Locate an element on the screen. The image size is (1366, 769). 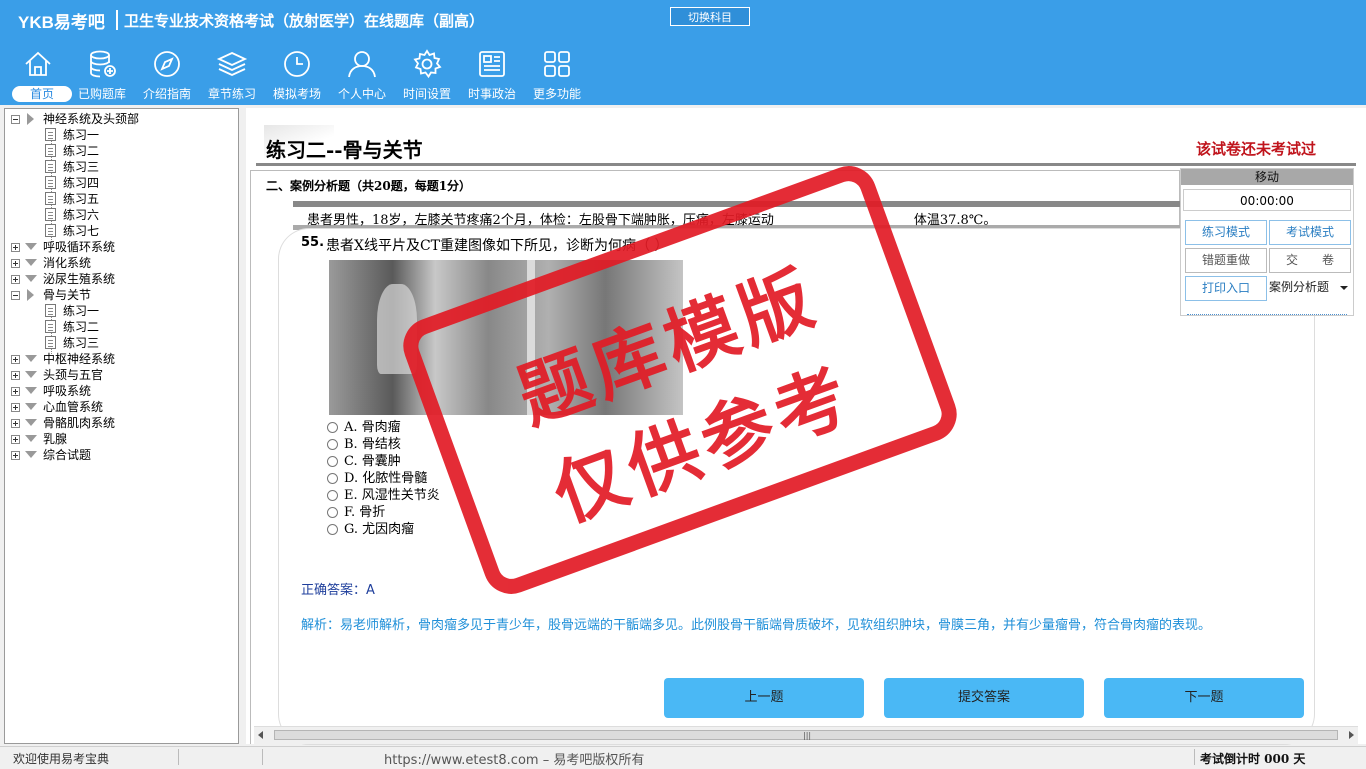
nav-label: 章节练习 is located at coordinates (231, 94).